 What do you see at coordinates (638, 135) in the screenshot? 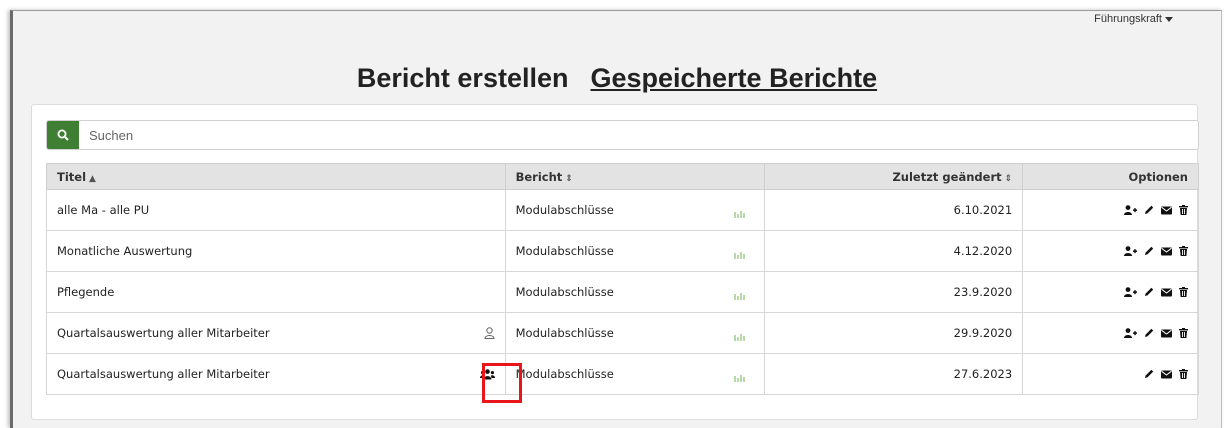
I see `search-input` at bounding box center [638, 135].